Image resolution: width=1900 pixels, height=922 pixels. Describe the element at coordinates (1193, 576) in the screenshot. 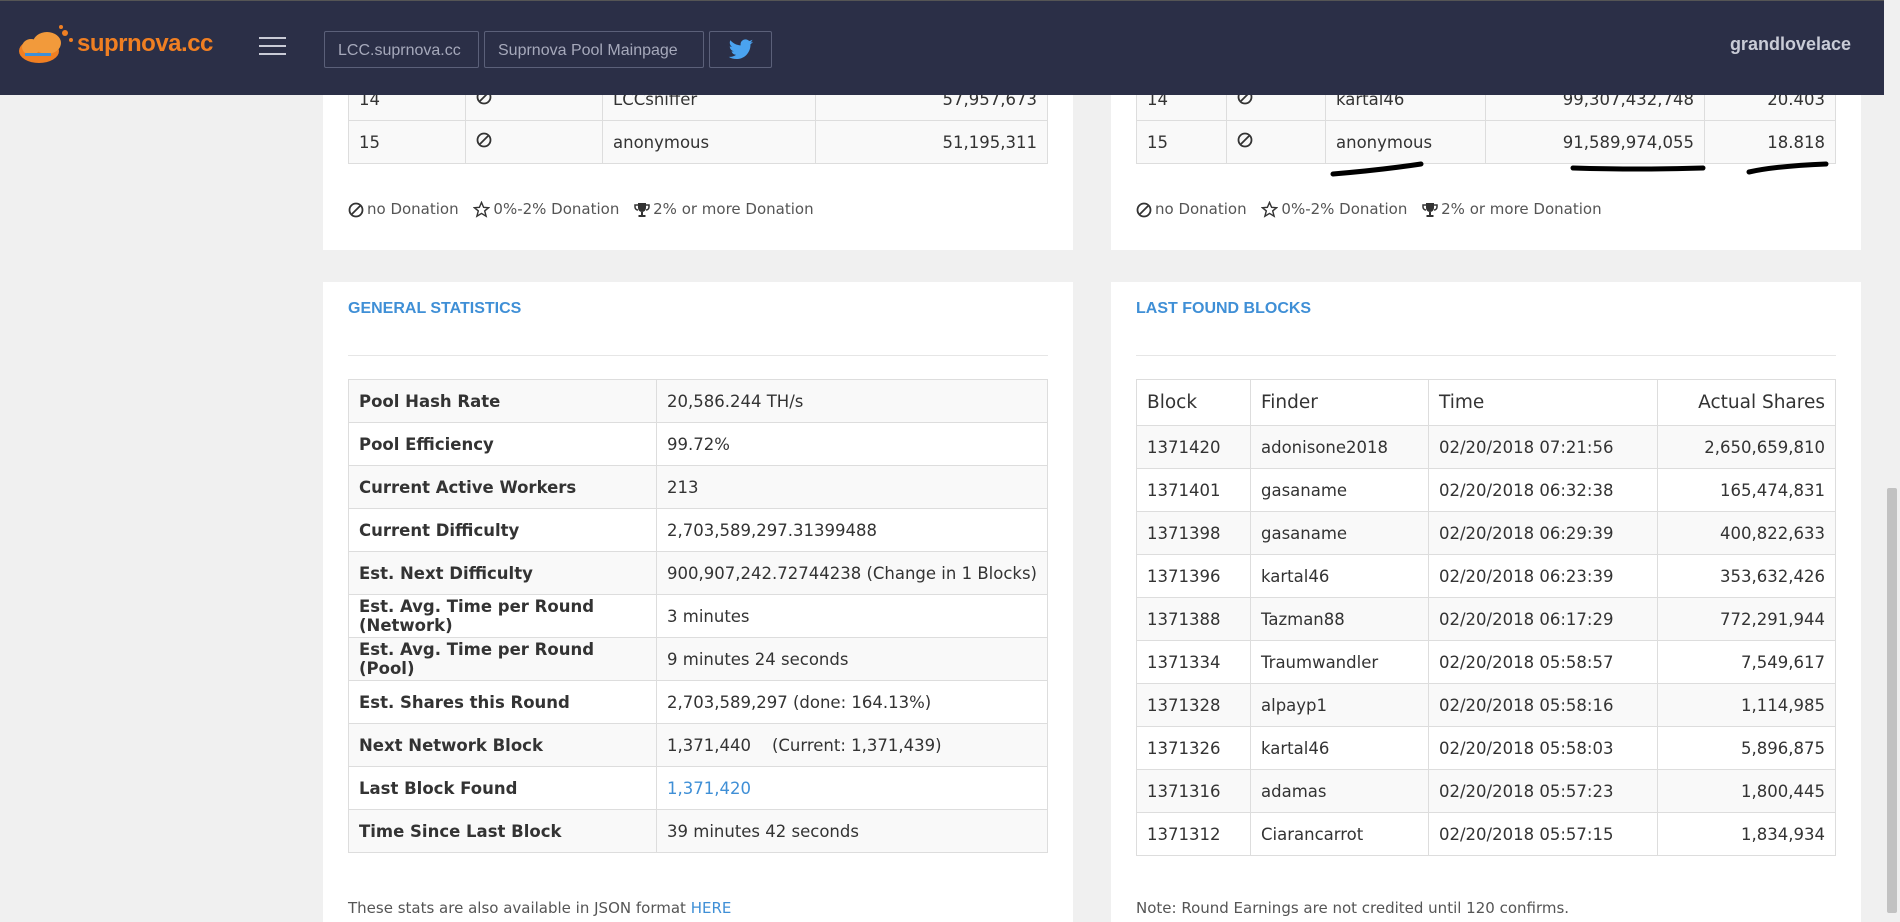

I see `block-cell: 1371396` at that location.